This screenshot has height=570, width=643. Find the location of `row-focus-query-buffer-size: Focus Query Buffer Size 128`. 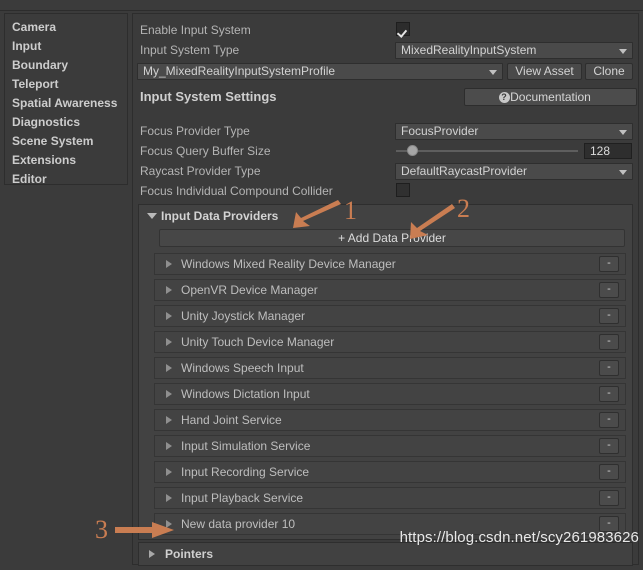

row-focus-query-buffer-size: Focus Query Buffer Size 128 is located at coordinates (385, 152).